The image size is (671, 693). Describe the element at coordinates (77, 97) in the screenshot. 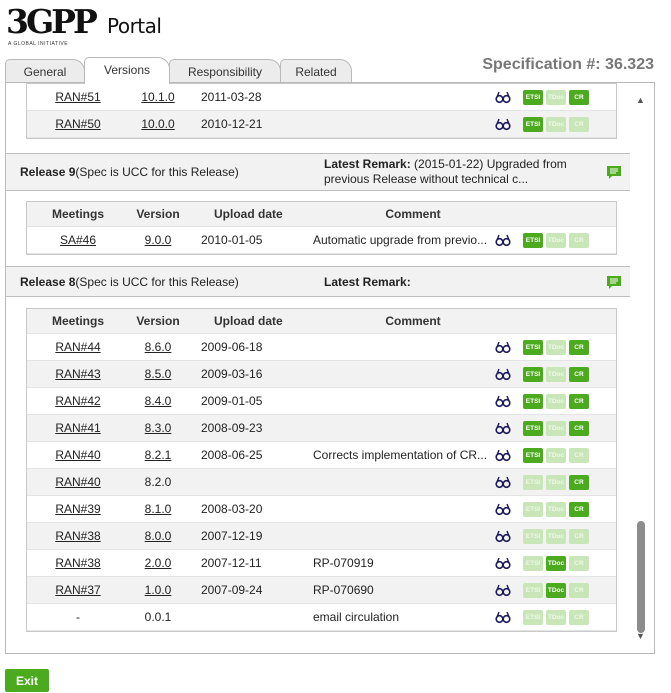

I see `meeting-link: RAN#51` at that location.